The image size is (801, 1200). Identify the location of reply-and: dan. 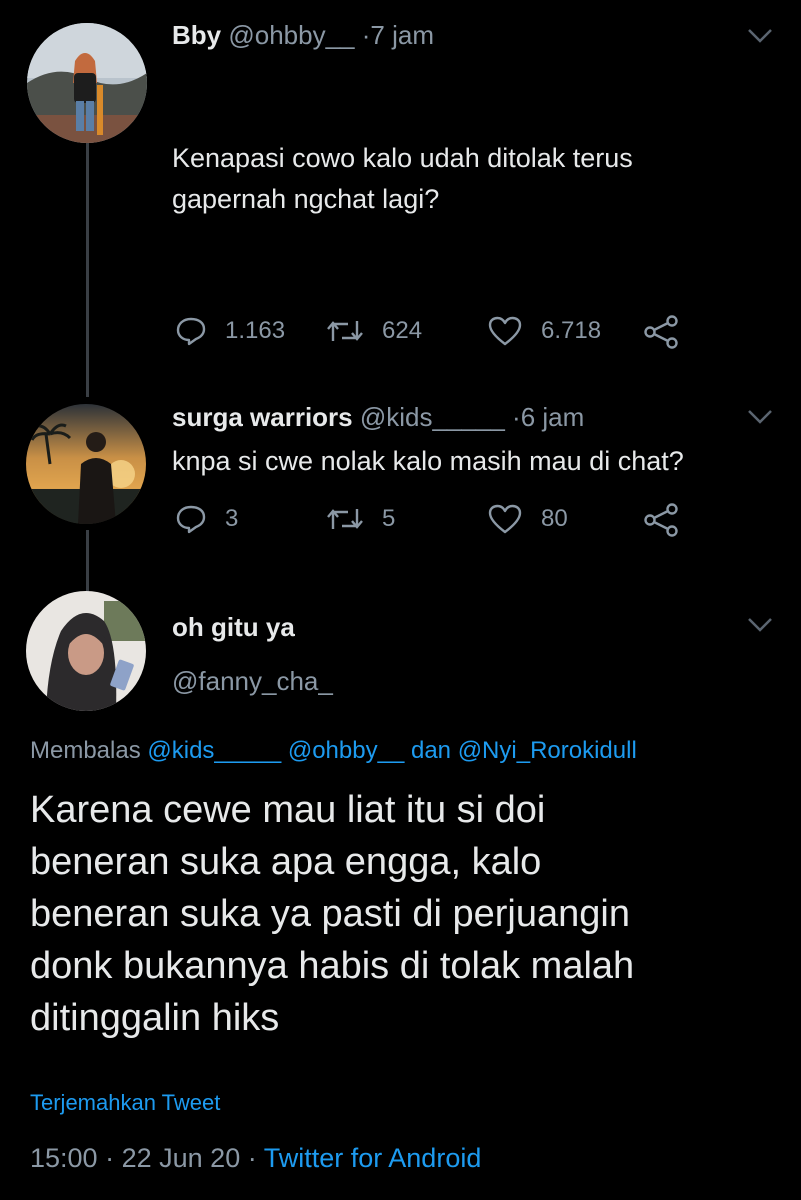
(431, 750).